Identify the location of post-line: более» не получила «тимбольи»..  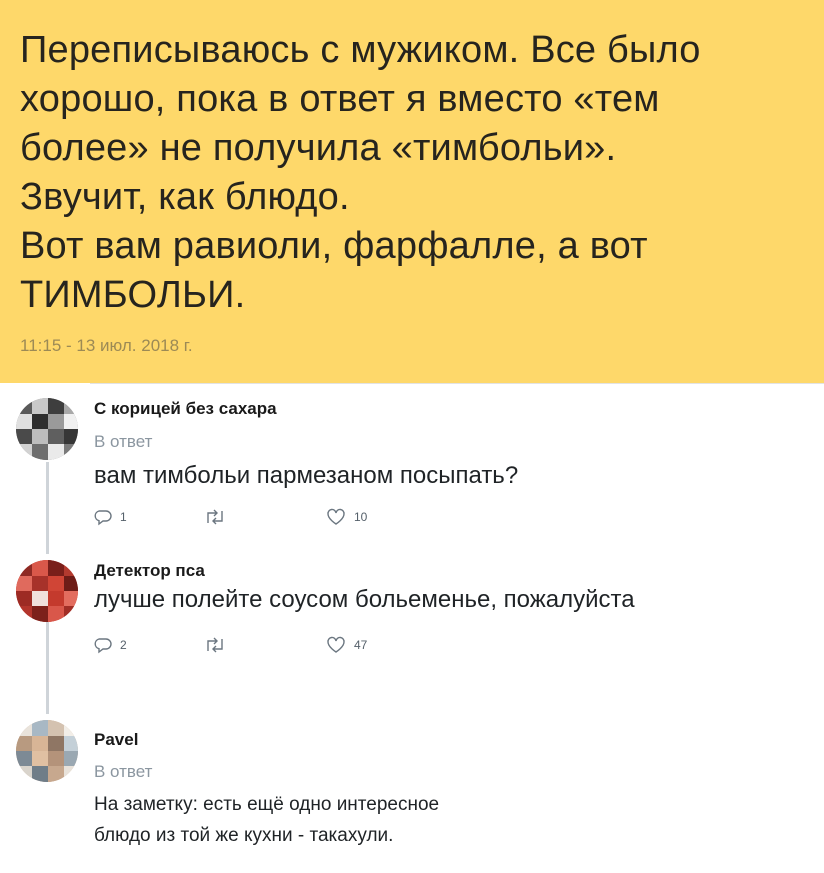
(318, 148).